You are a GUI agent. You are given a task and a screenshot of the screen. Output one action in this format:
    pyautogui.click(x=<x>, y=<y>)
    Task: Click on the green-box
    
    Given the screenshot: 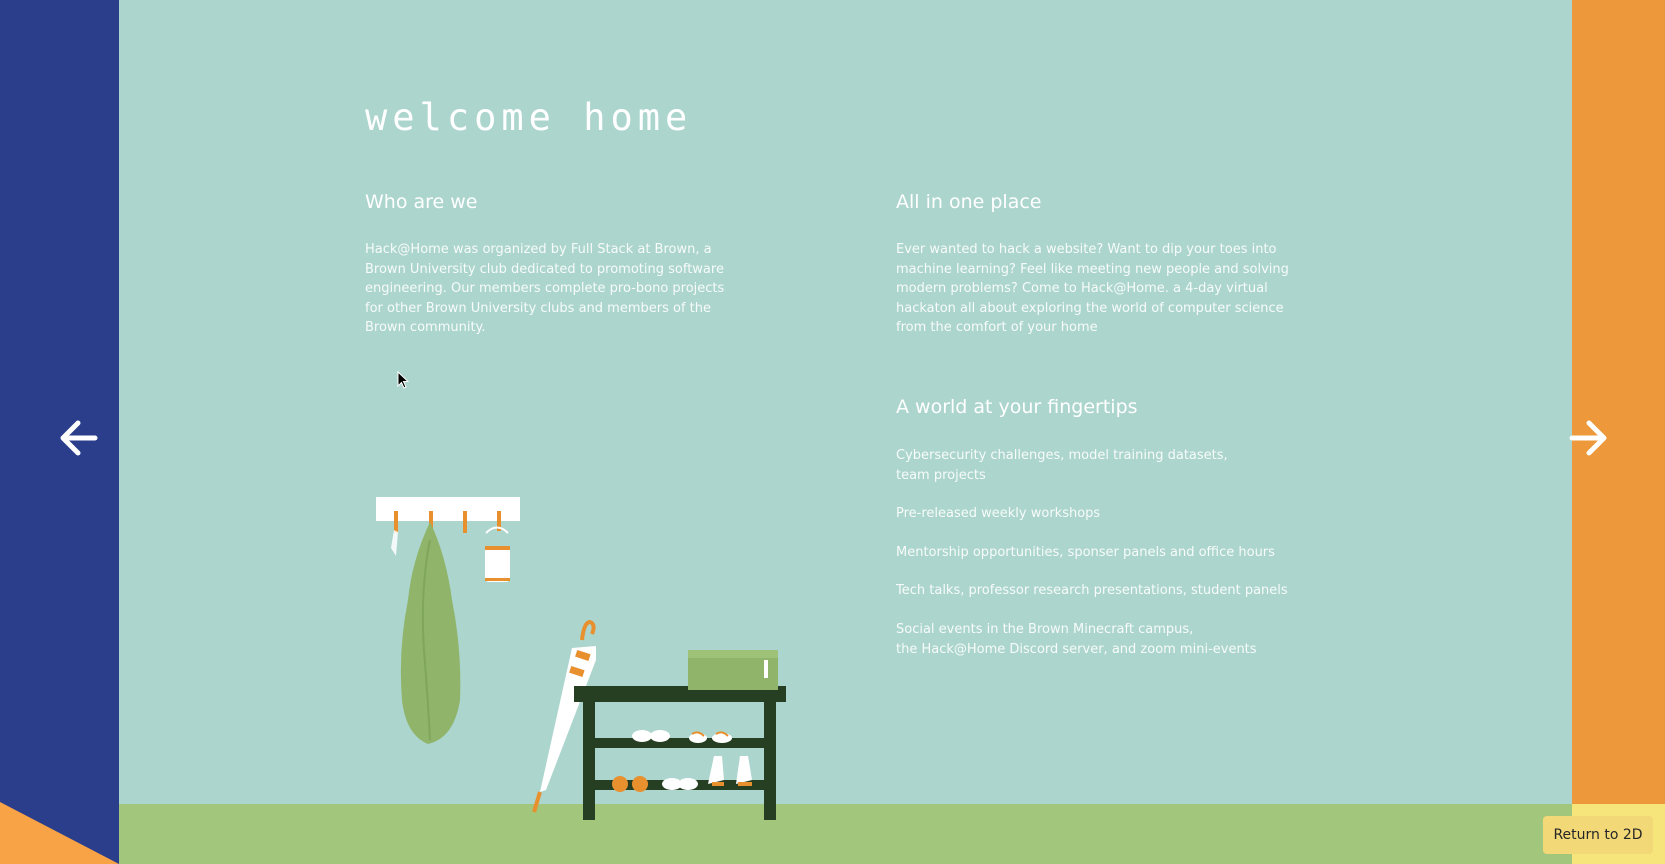 What is the action you would take?
    pyautogui.click(x=733, y=670)
    